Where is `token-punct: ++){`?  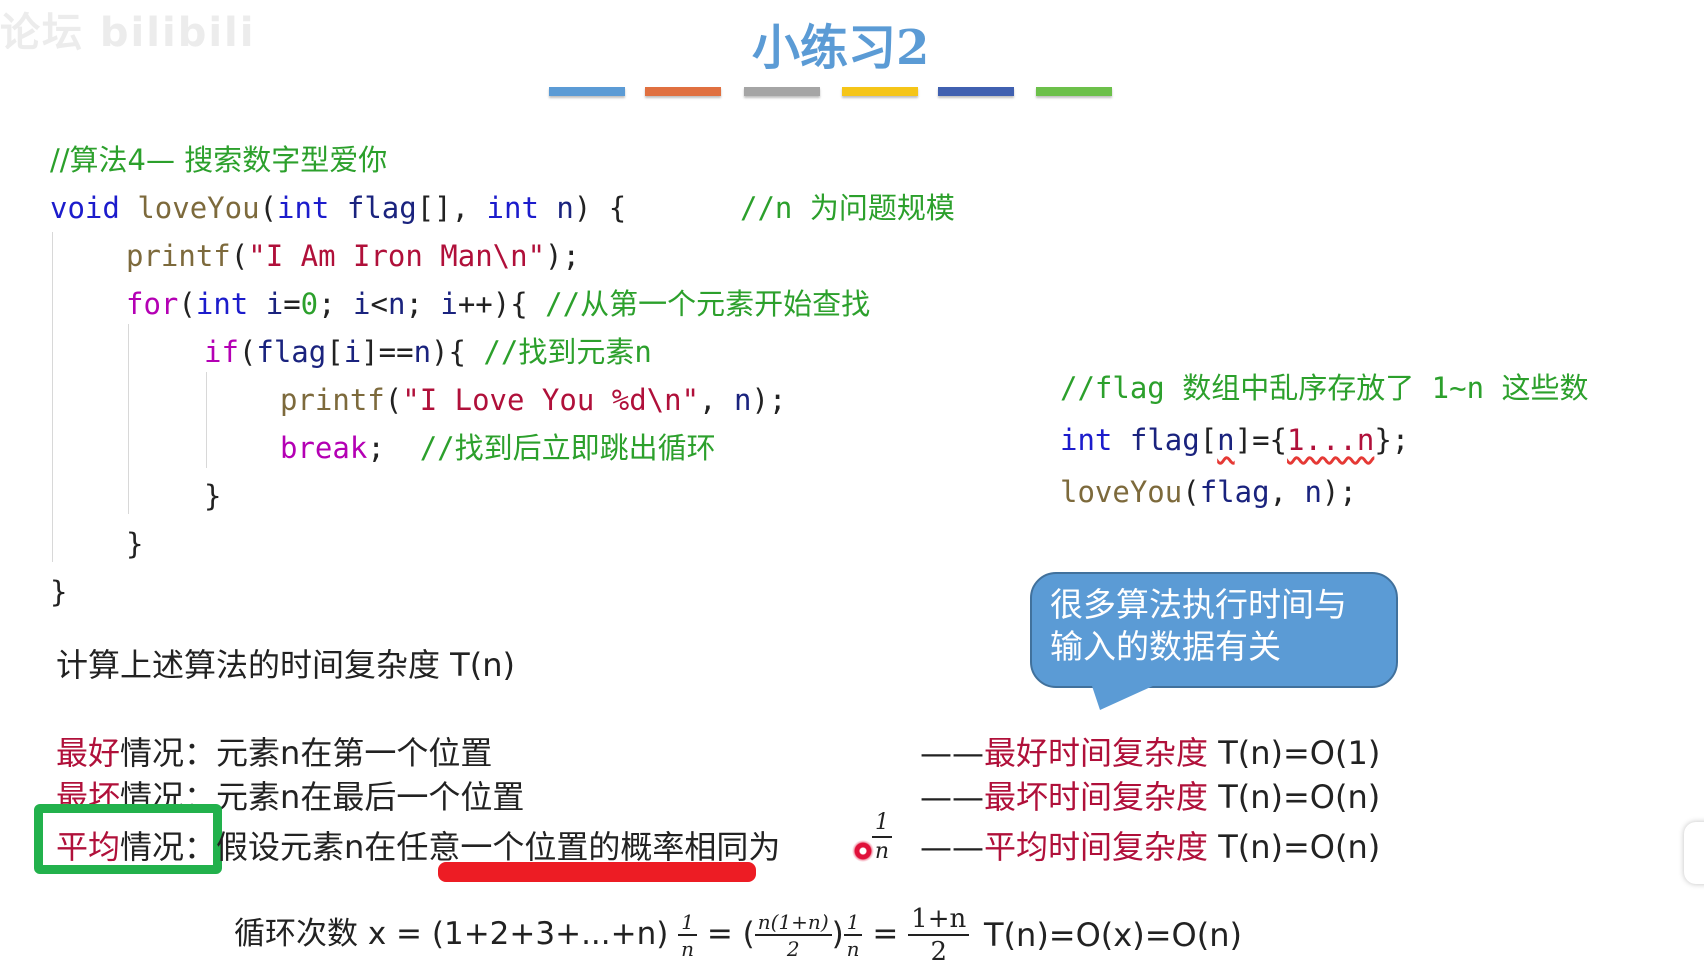
token-punct: ++){ is located at coordinates (501, 304).